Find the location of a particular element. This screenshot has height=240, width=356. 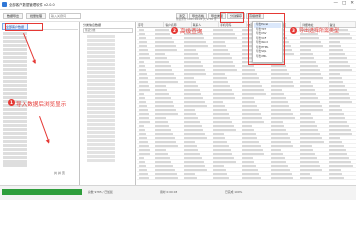

category-filter: 筛选分类 is located at coordinates (108, 30).